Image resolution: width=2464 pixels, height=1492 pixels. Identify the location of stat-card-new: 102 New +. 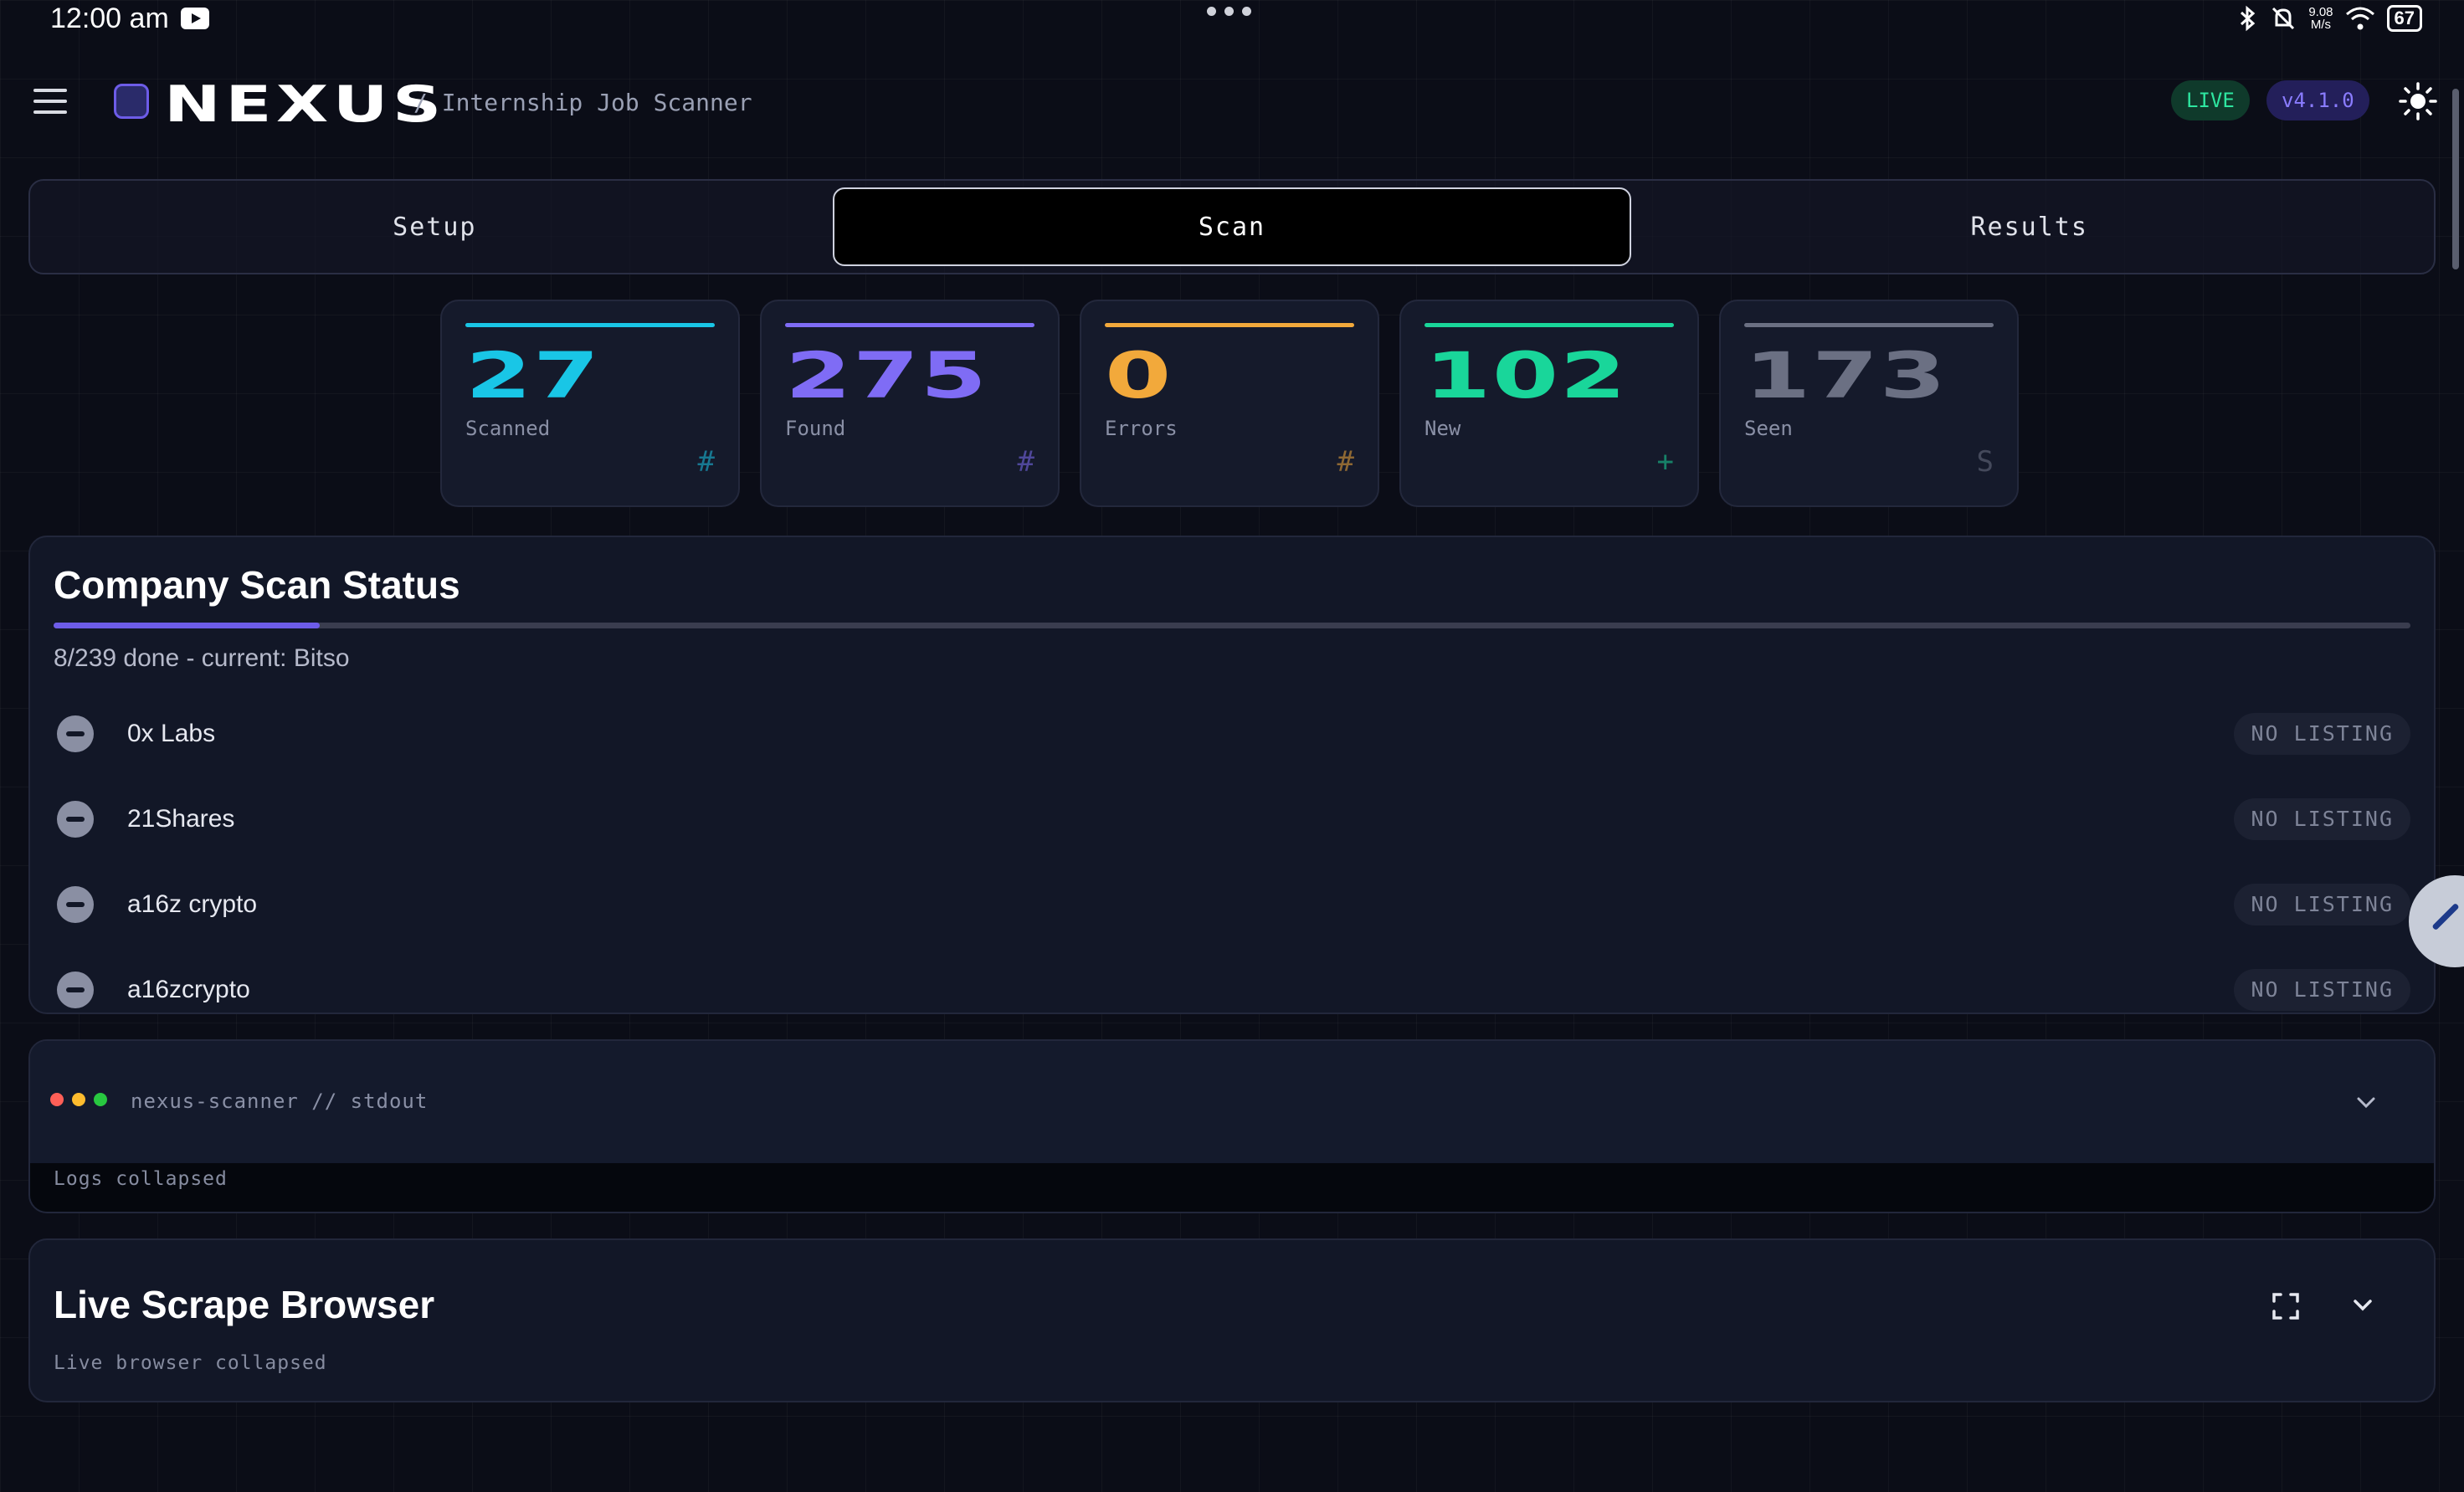
(1549, 403).